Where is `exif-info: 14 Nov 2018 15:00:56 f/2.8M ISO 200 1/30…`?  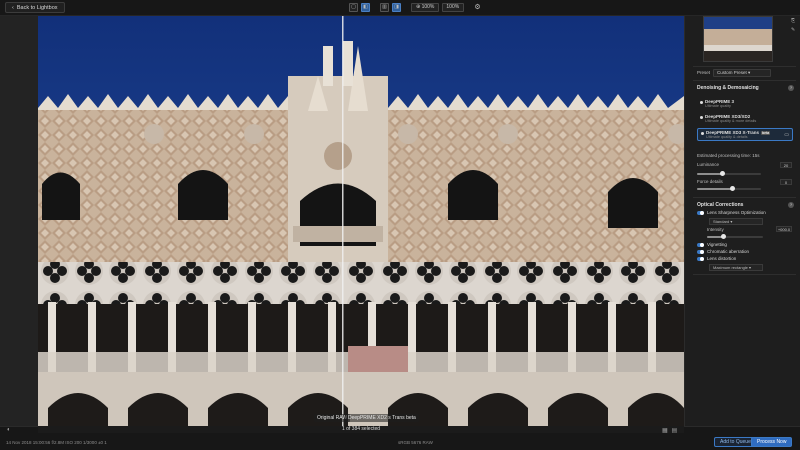
exif-info: 14 Nov 2018 15:00:56 f/2.8M ISO 200 1/30… is located at coordinates (56, 442).